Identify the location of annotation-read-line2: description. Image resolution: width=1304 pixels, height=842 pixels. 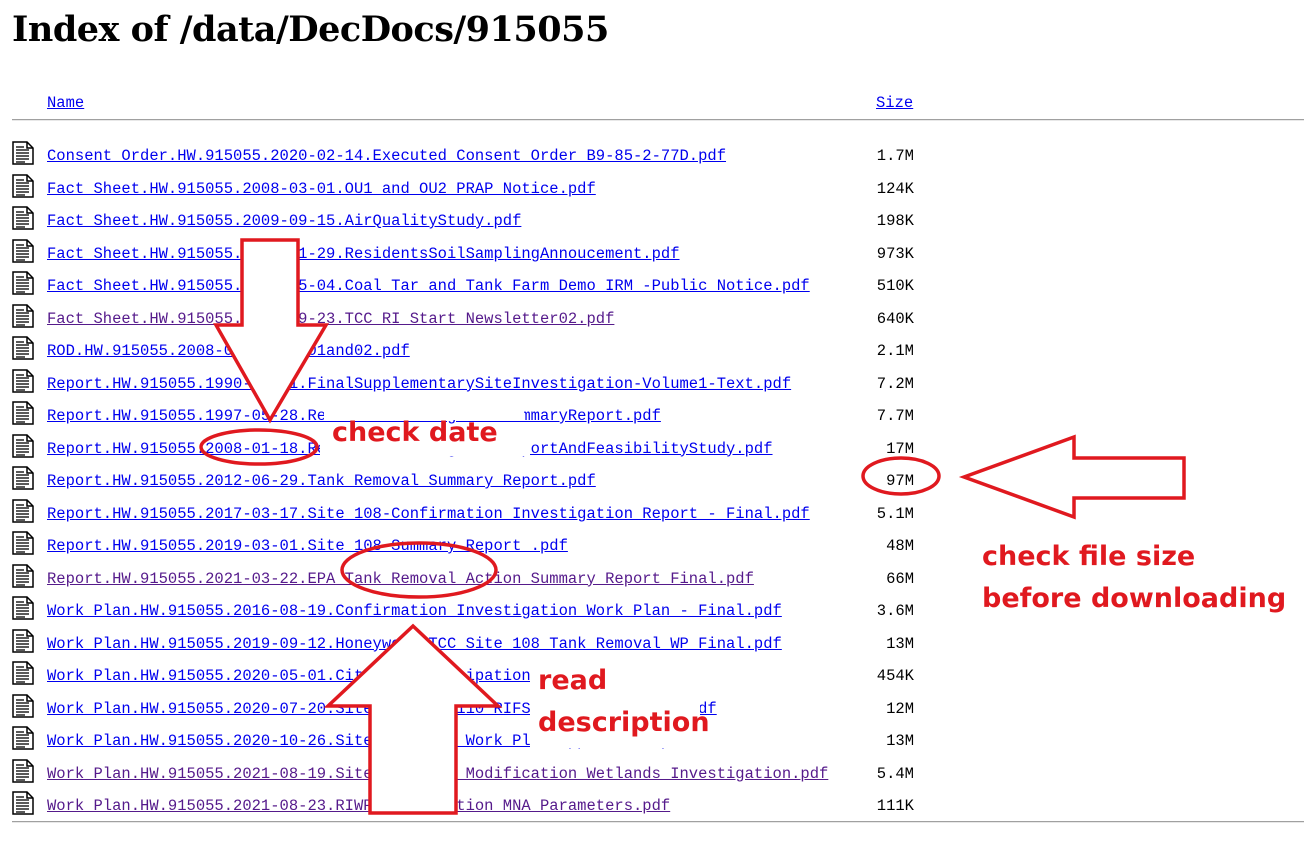
(624, 722).